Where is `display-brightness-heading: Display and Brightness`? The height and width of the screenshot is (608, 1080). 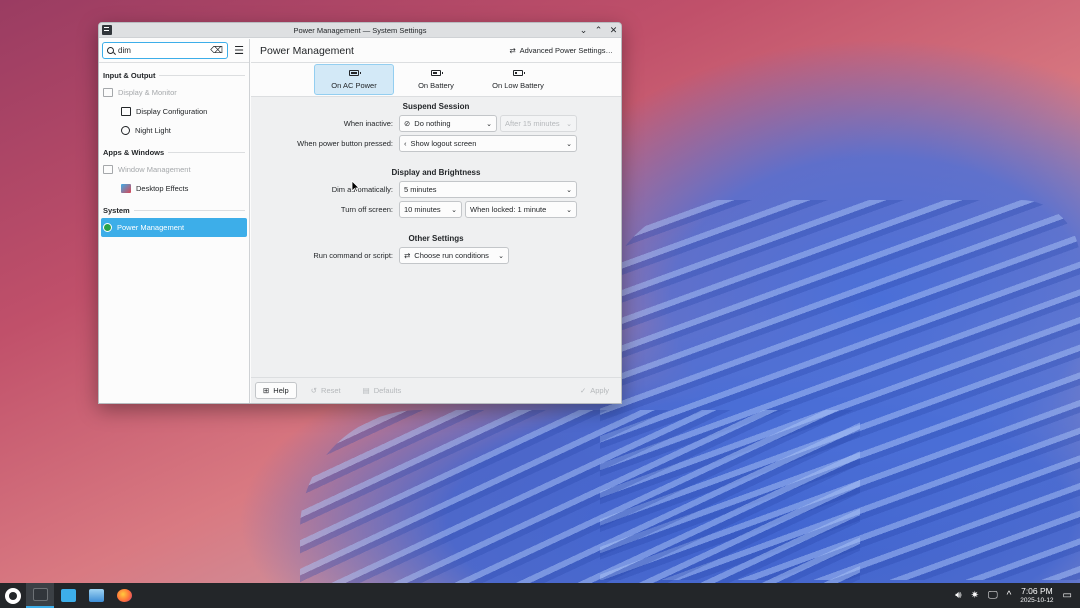
display-brightness-heading: Display and Brightness is located at coordinates (436, 172).